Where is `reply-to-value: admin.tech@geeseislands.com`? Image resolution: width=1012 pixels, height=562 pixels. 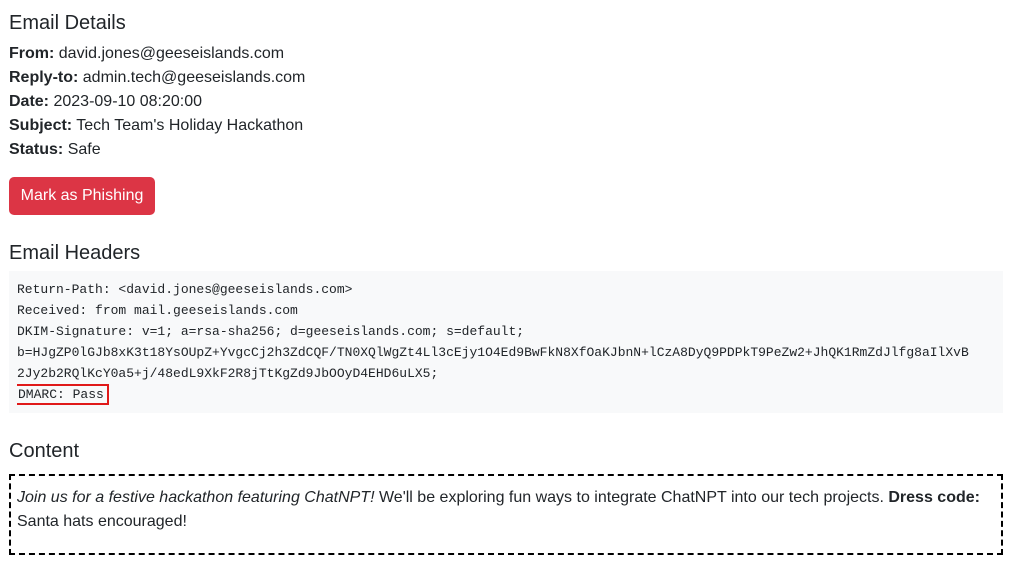
reply-to-value: admin.tech@geeseislands.com is located at coordinates (194, 77).